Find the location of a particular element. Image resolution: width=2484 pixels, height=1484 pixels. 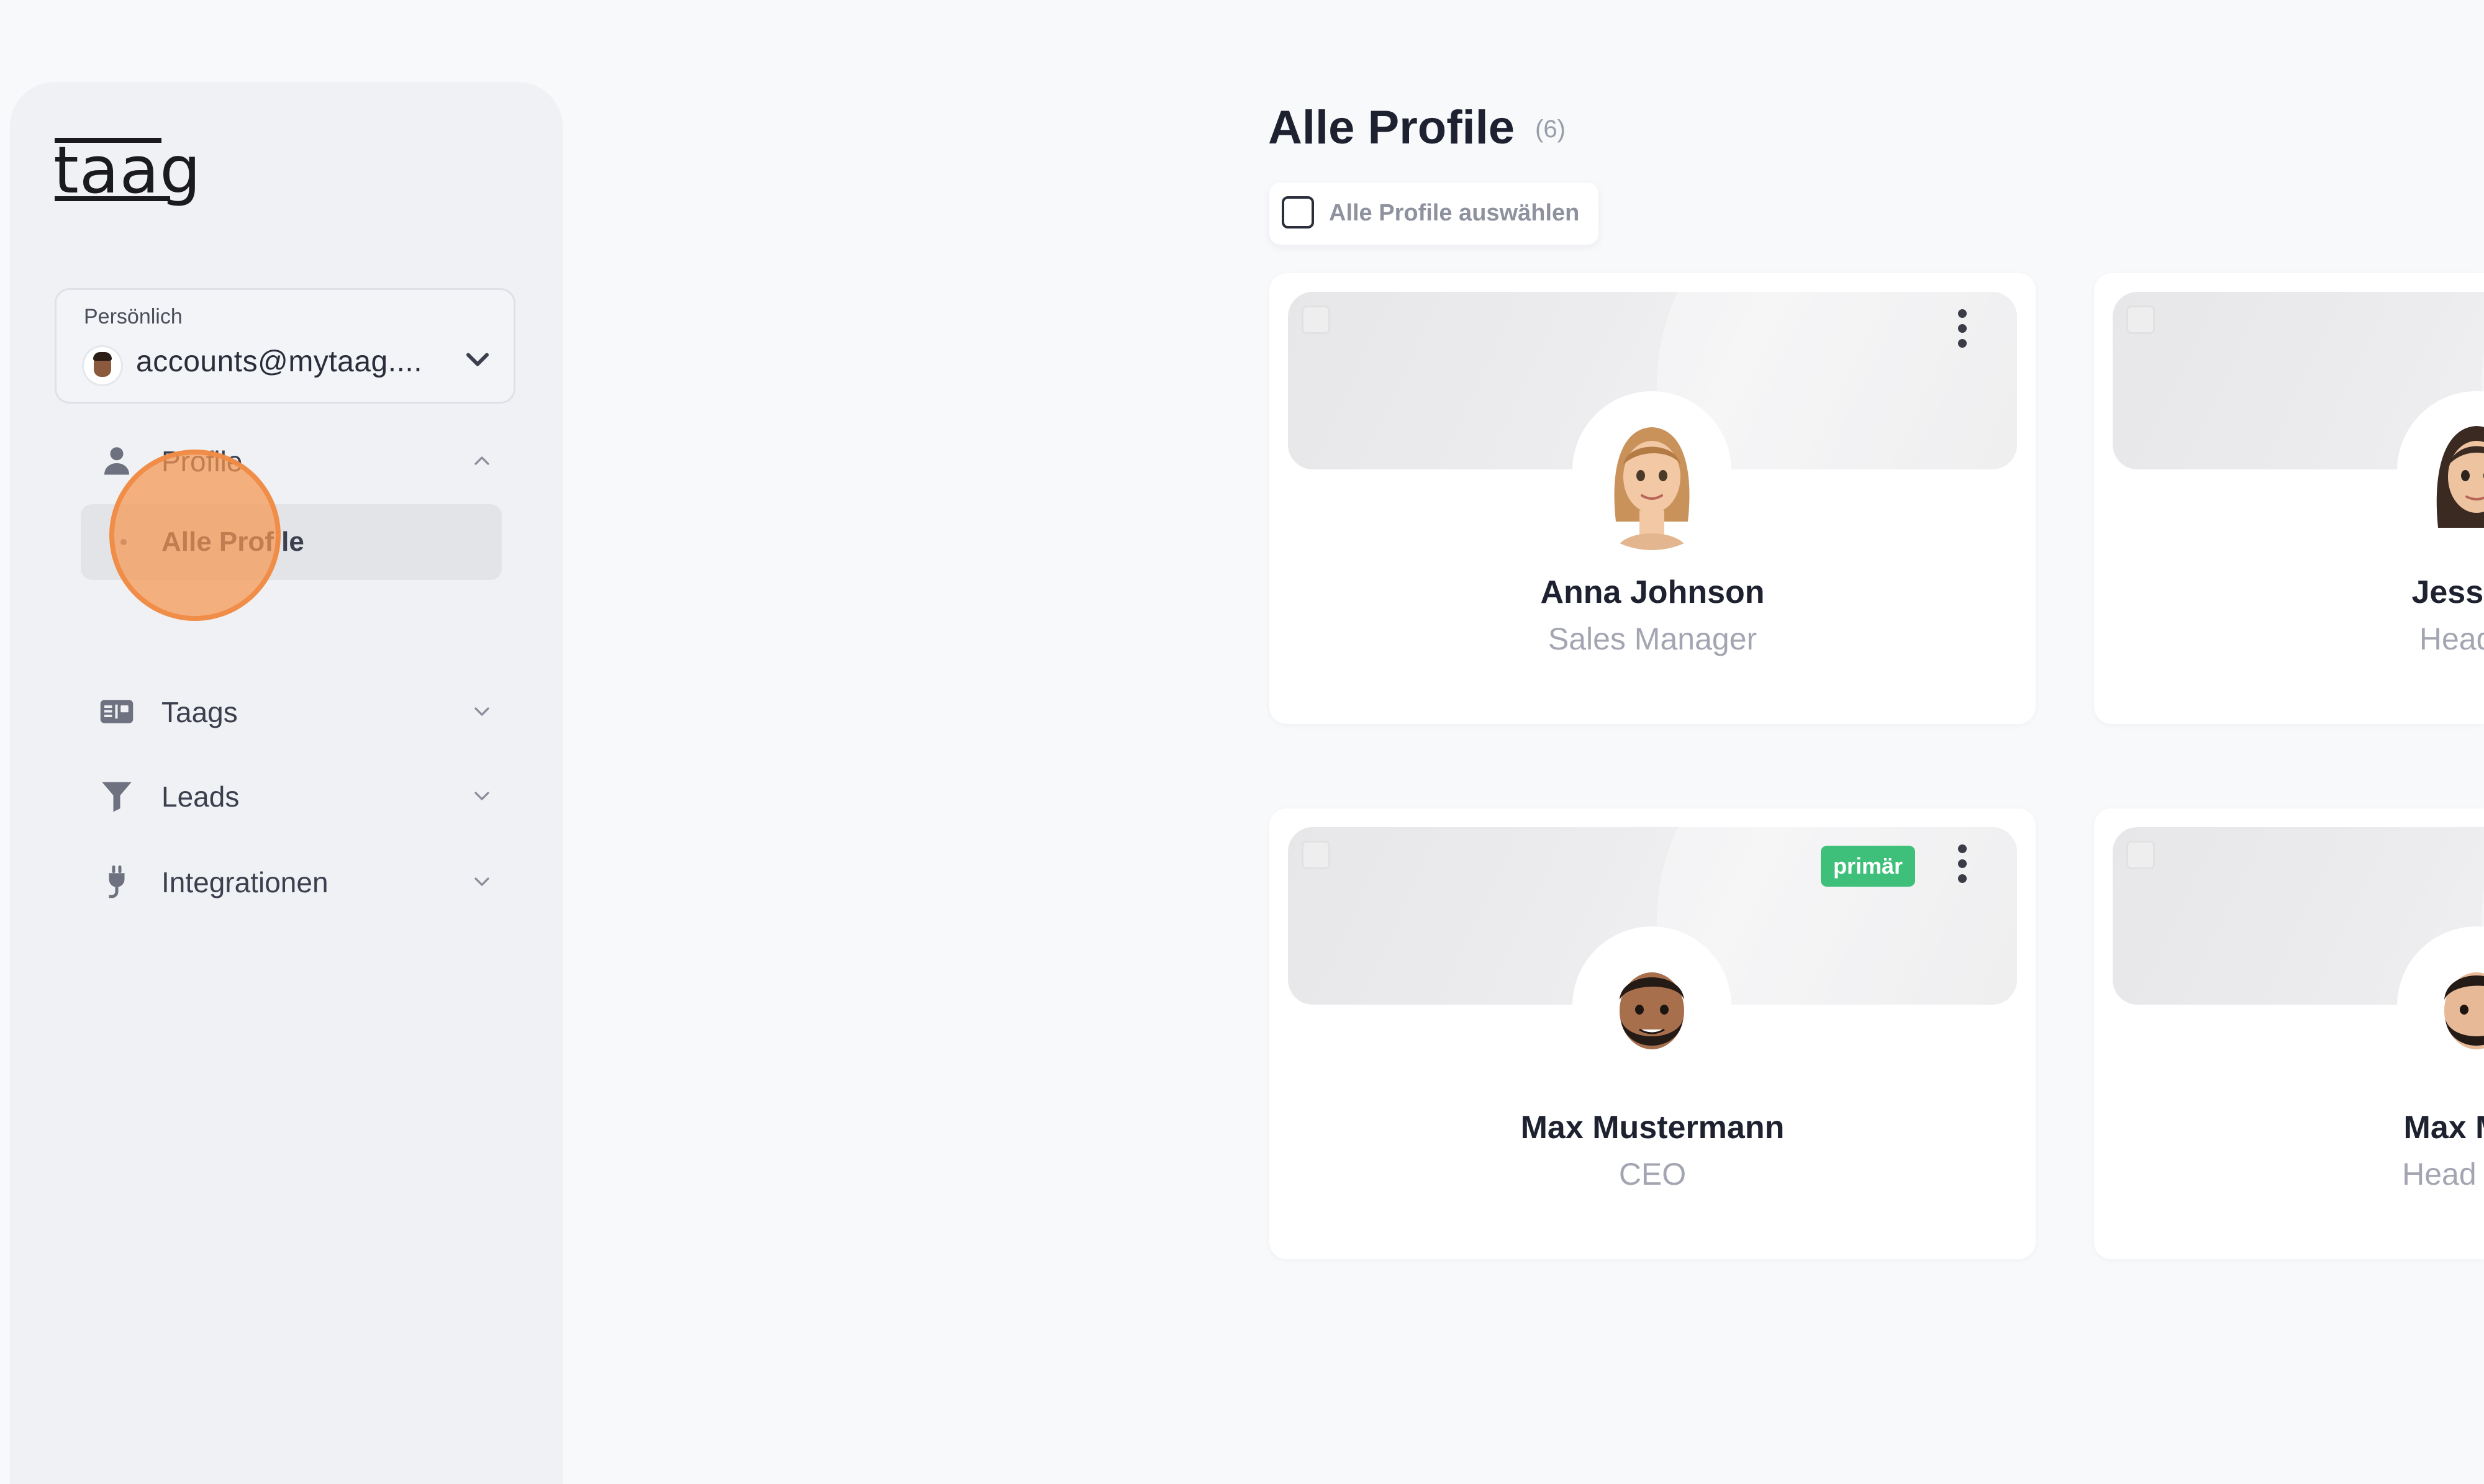

profile-card: Anna Johnson Sales Manager is located at coordinates (1652, 498).